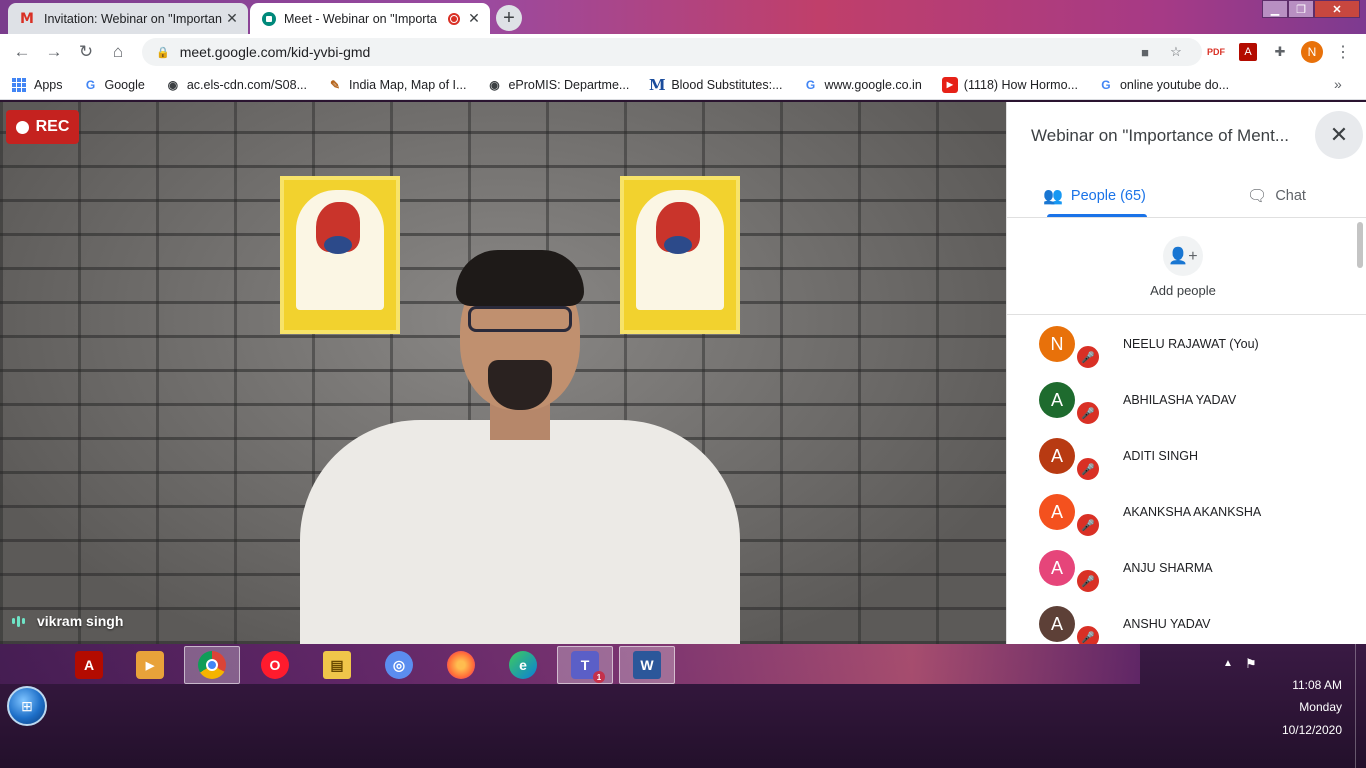 Image resolution: width=1366 pixels, height=768 pixels. What do you see at coordinates (1192, 512) in the screenshot?
I see `participant-name: AKANKSHA AKANKSHA` at bounding box center [1192, 512].